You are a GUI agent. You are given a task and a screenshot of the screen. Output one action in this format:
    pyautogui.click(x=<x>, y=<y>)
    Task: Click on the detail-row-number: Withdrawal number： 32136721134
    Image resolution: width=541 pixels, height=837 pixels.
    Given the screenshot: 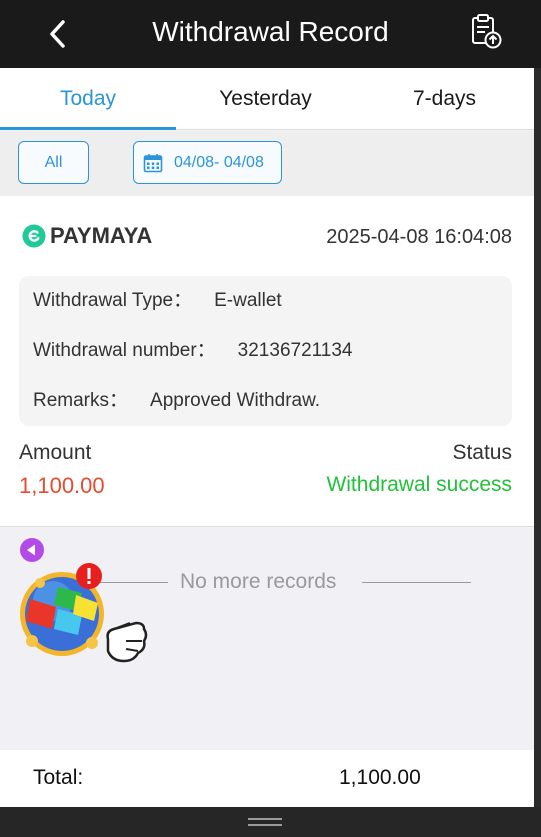 What is the action you would take?
    pyautogui.click(x=193, y=351)
    